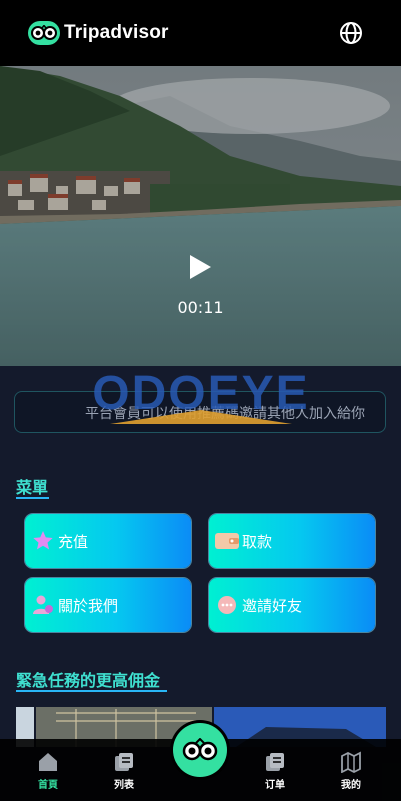  Describe the element at coordinates (88, 680) in the screenshot. I see `tasks-title: 緊急任務的更高佣金` at that location.